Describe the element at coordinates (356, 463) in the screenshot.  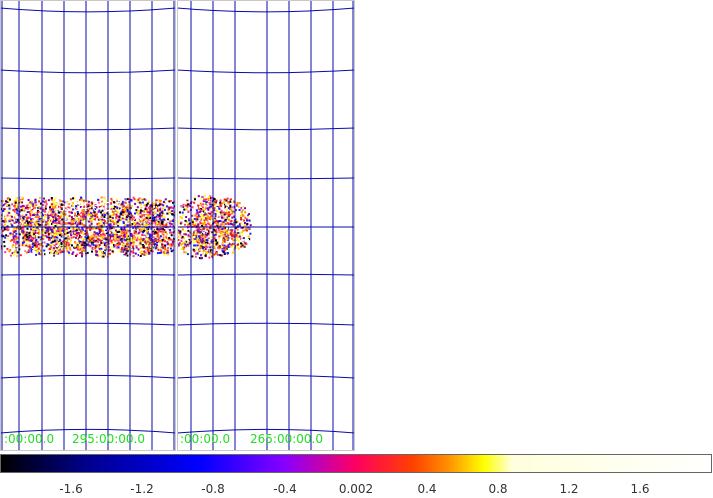
I see `colorbar` at that location.